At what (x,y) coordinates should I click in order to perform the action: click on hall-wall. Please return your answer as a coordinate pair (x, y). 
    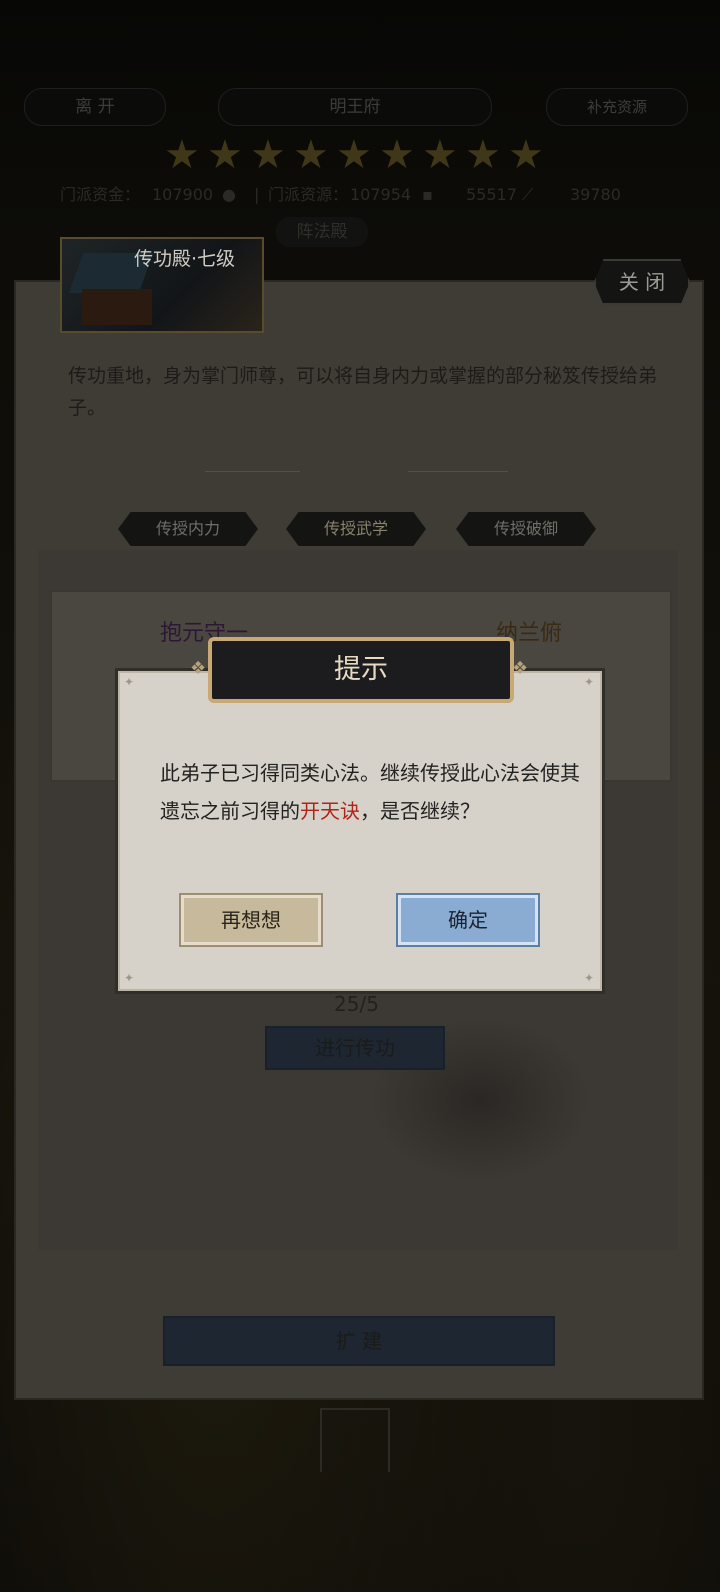
    Looking at the image, I should click on (117, 307).